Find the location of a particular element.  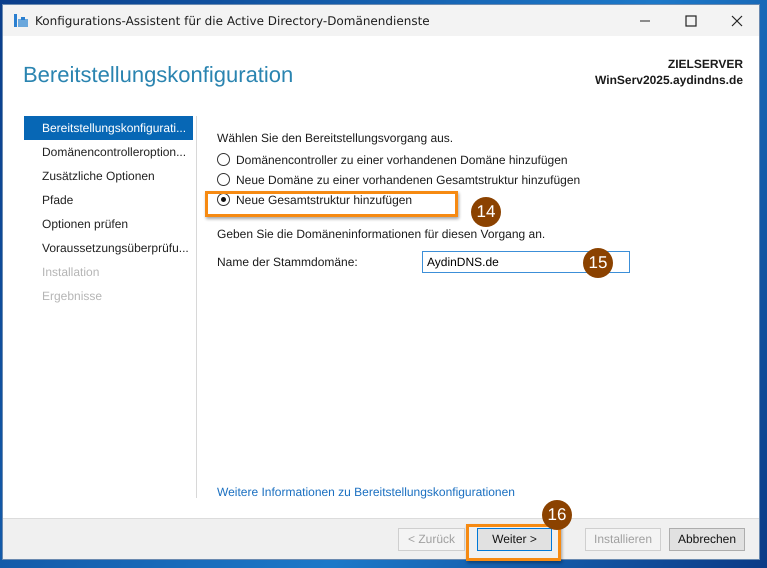

prompt-text: Geben Sie die Domäneninformationen für diesen Vorgang an. is located at coordinates (381, 234).